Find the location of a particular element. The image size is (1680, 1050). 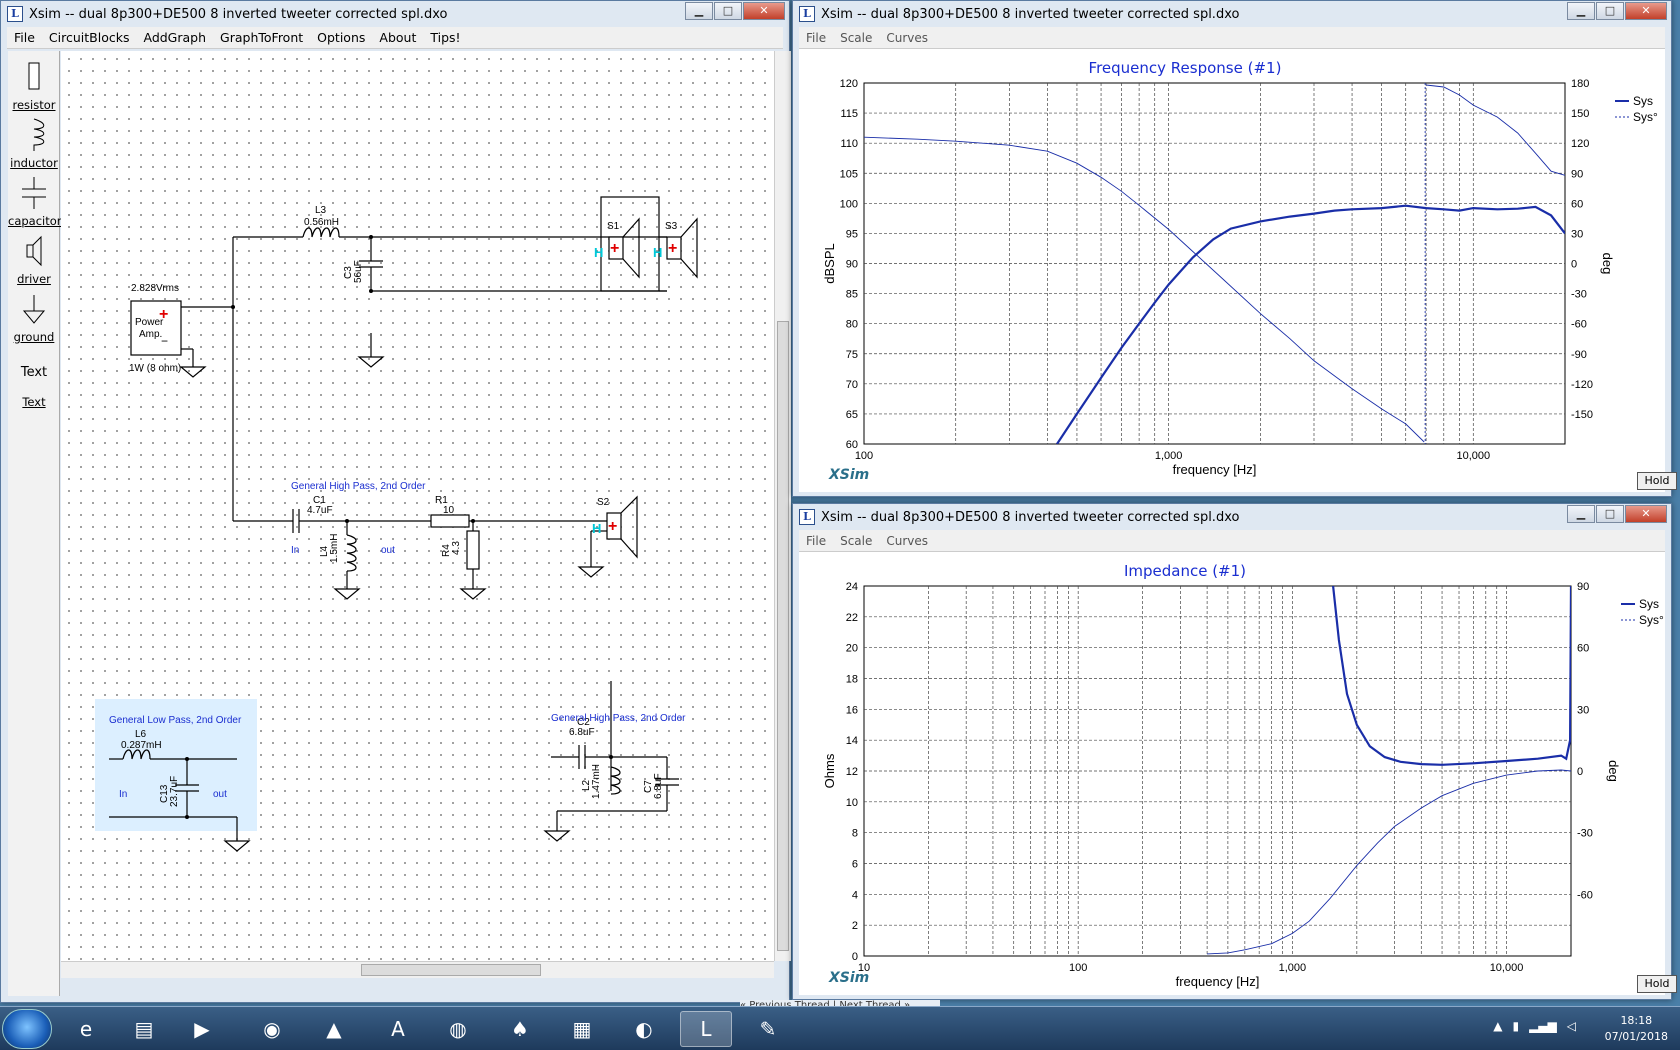

L3-value: 0.56mH is located at coordinates (321, 222).